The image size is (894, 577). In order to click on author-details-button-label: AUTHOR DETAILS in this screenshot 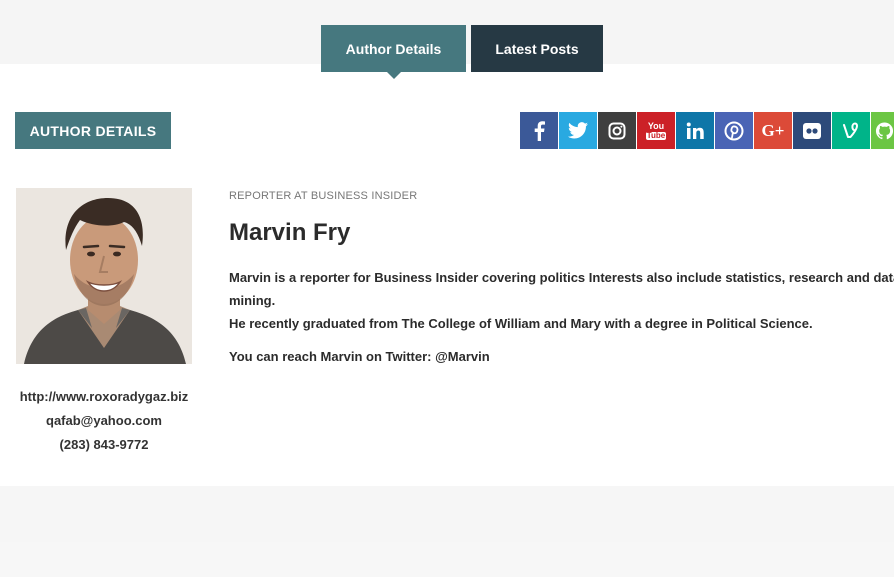, I will do `click(93, 130)`.